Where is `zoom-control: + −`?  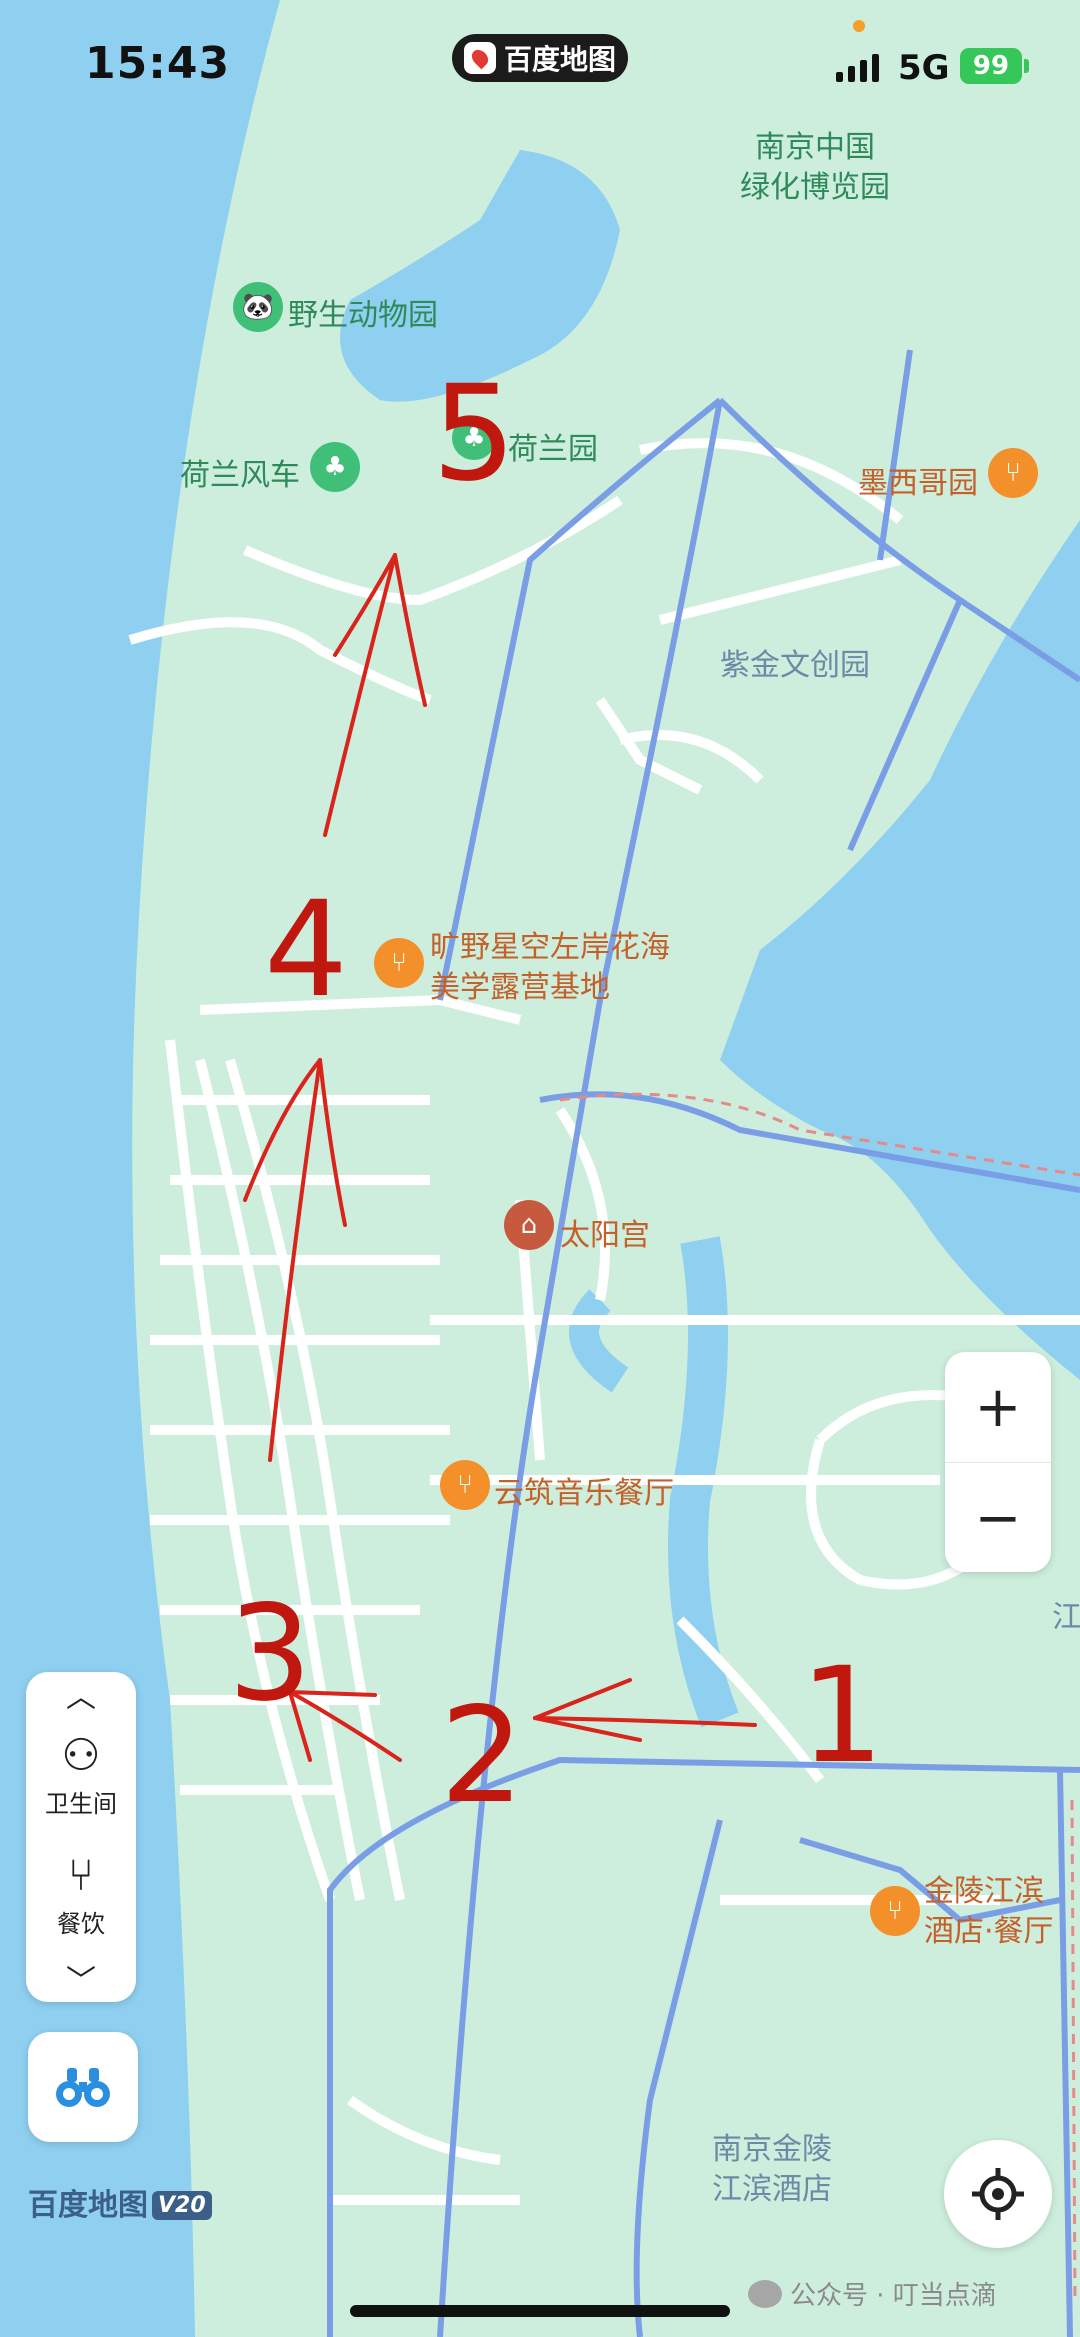 zoom-control: + − is located at coordinates (998, 1462).